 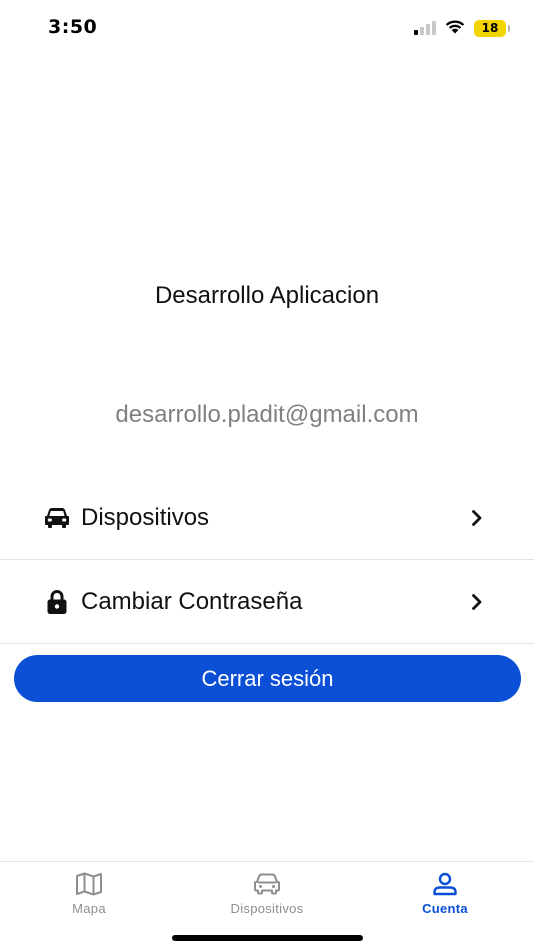 I want to click on map-icon, so click(x=89, y=884).